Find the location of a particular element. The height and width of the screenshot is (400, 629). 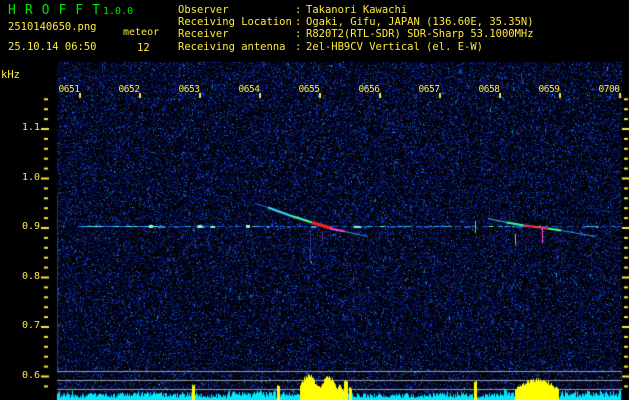

info-value: 2el-HB9CV Vertical (el. E-W) is located at coordinates (395, 46).